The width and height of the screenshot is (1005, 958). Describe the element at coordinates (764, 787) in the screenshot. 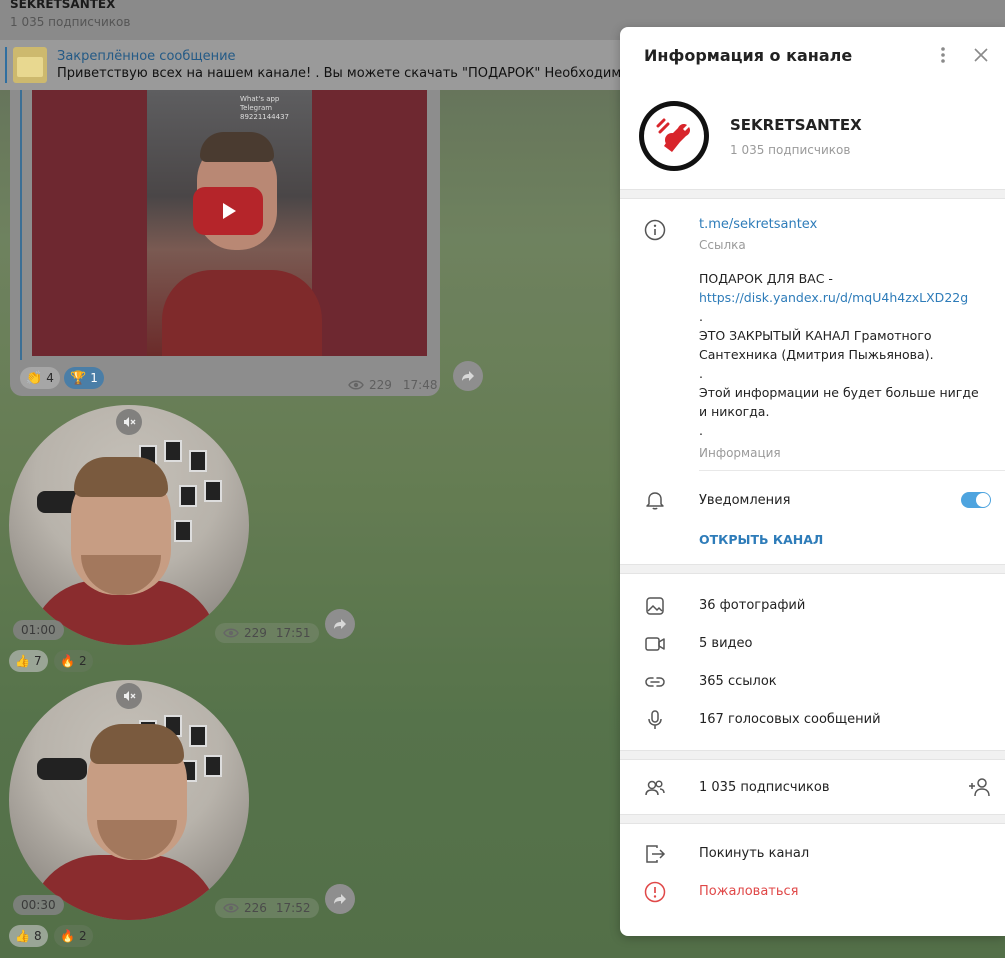

I see `members-label: 1 035 подписчиков` at that location.